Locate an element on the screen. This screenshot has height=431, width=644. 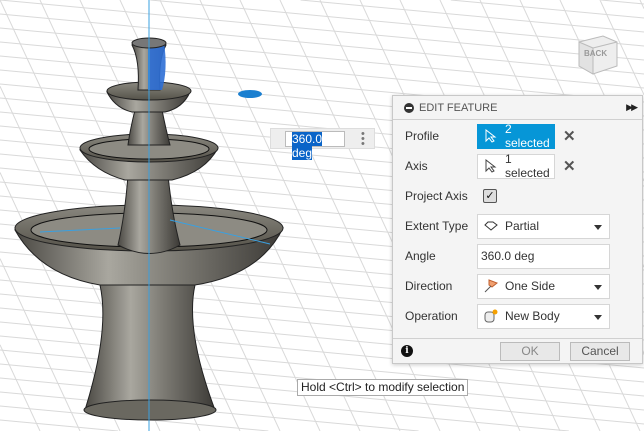
viewcube: BACK is located at coordinates (598, 53).